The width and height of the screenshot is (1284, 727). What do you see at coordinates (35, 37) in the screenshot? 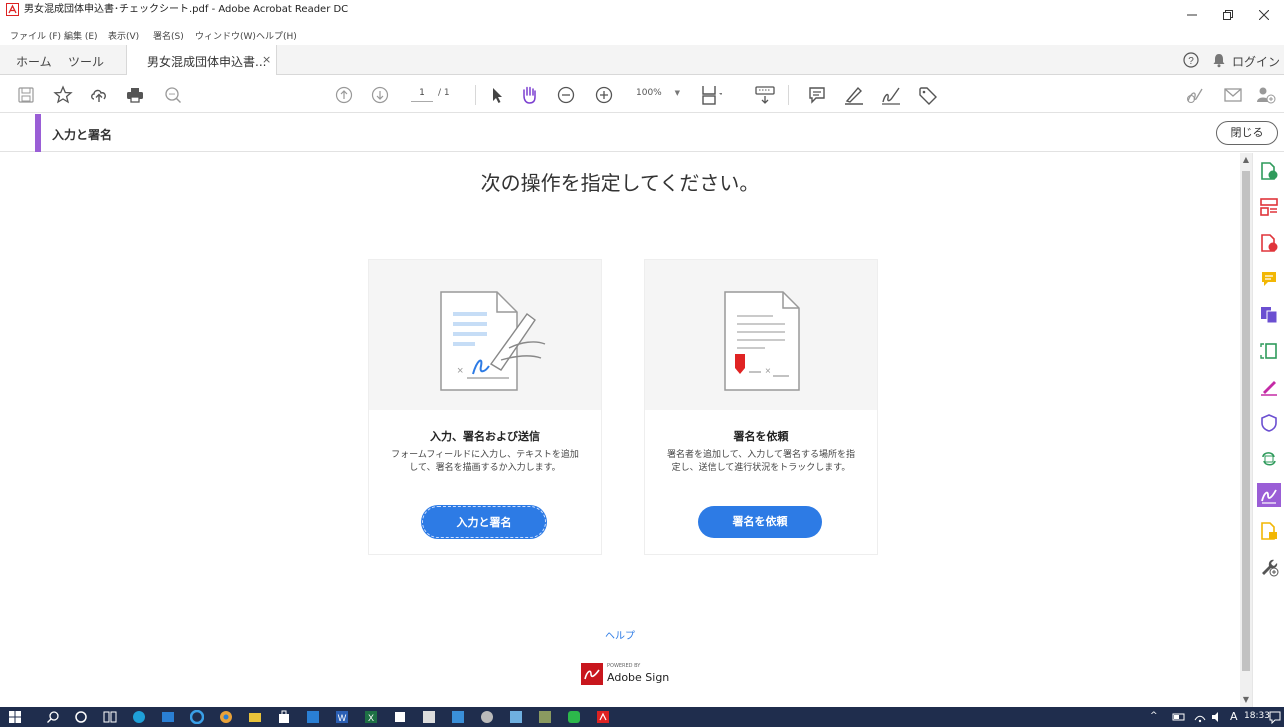
I see `menu-file: ファイル (F)` at bounding box center [35, 37].